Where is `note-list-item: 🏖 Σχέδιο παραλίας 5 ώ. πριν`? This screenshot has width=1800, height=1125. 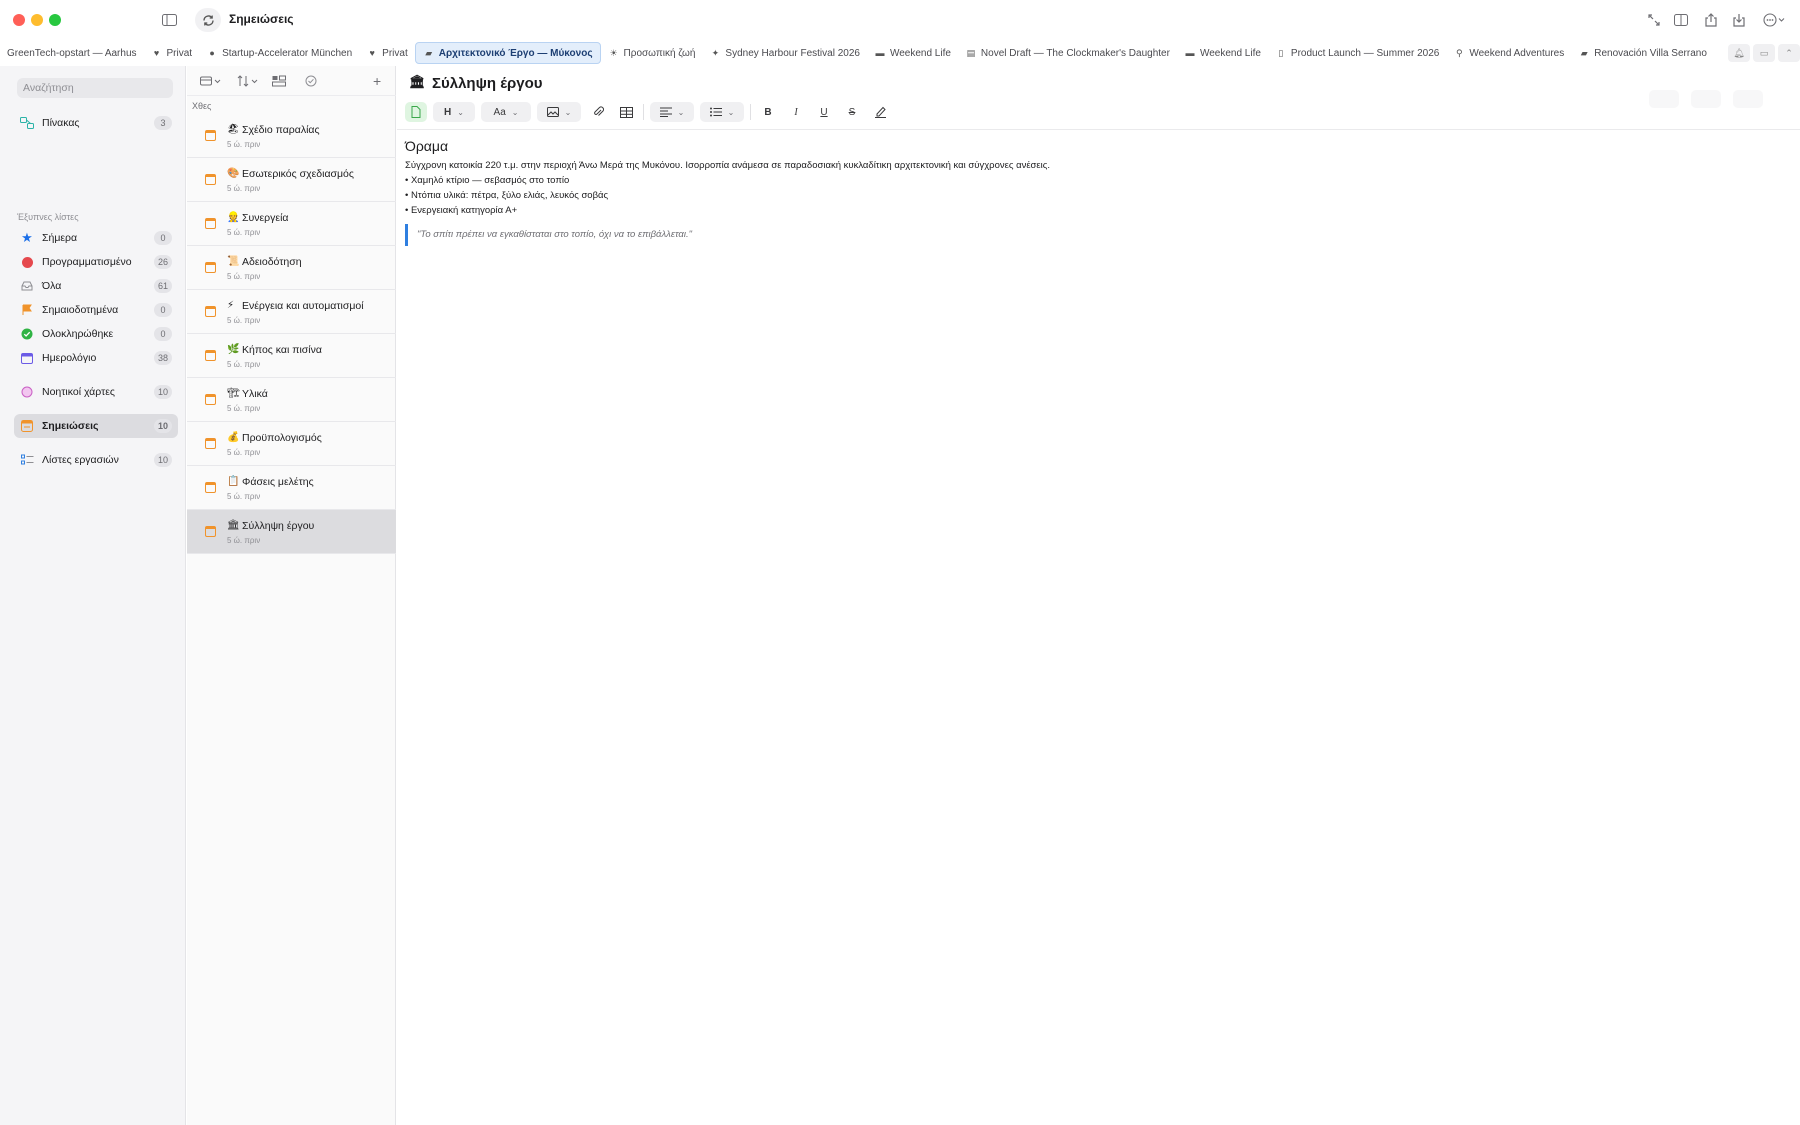
note-list-item: 🏖 Σχέδιο παραλίας 5 ώ. πριν is located at coordinates (291, 136).